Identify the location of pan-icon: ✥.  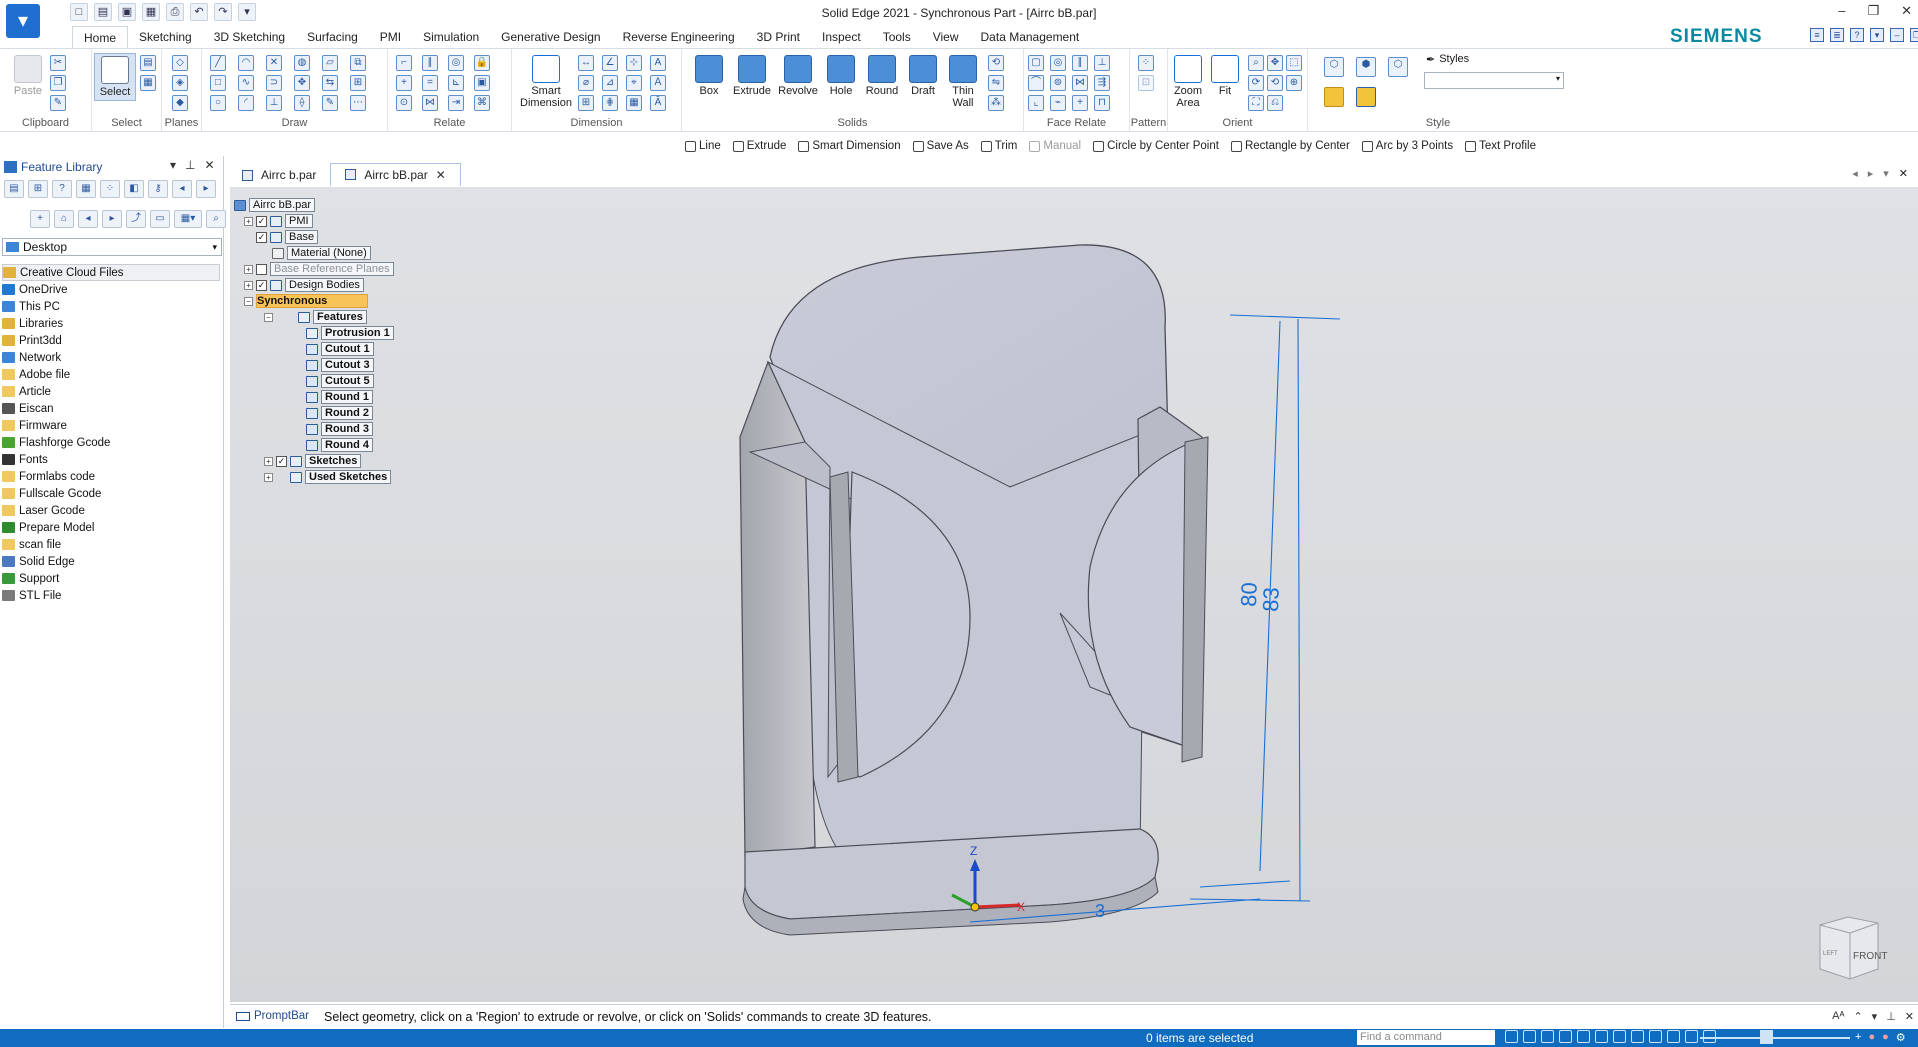
(1275, 63).